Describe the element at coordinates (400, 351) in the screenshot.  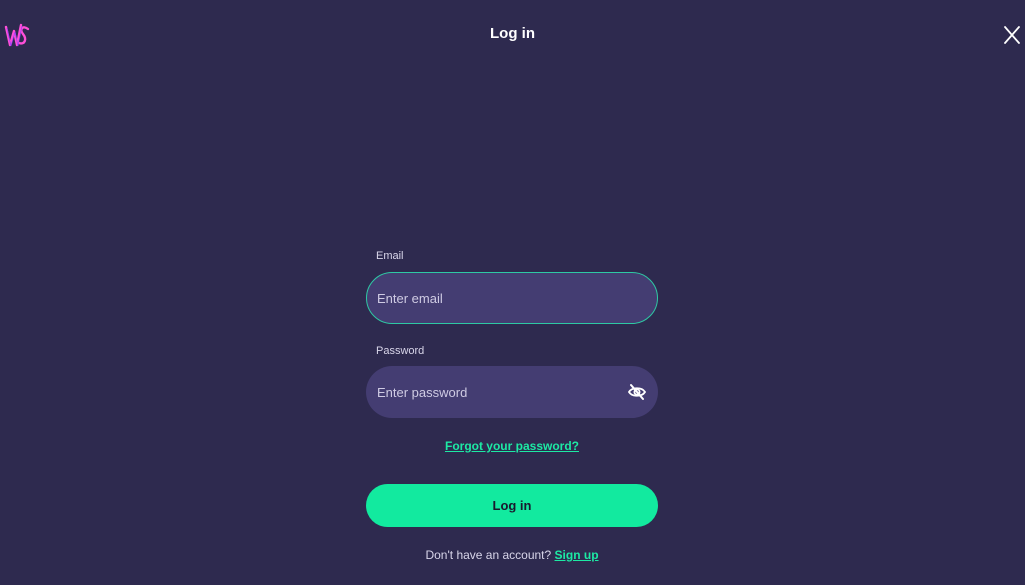
I see `password-label: Password` at that location.